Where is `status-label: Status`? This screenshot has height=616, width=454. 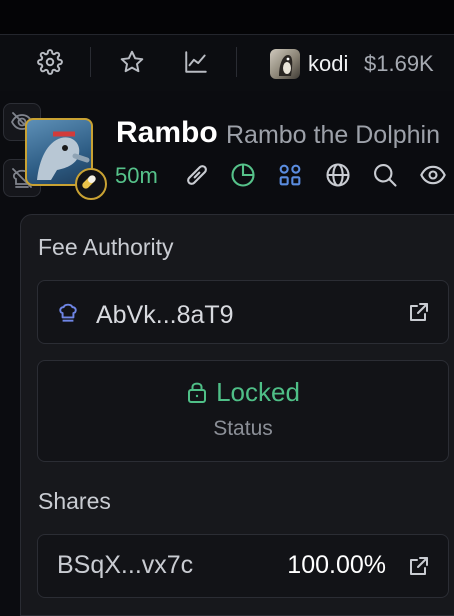 status-label: Status is located at coordinates (243, 428).